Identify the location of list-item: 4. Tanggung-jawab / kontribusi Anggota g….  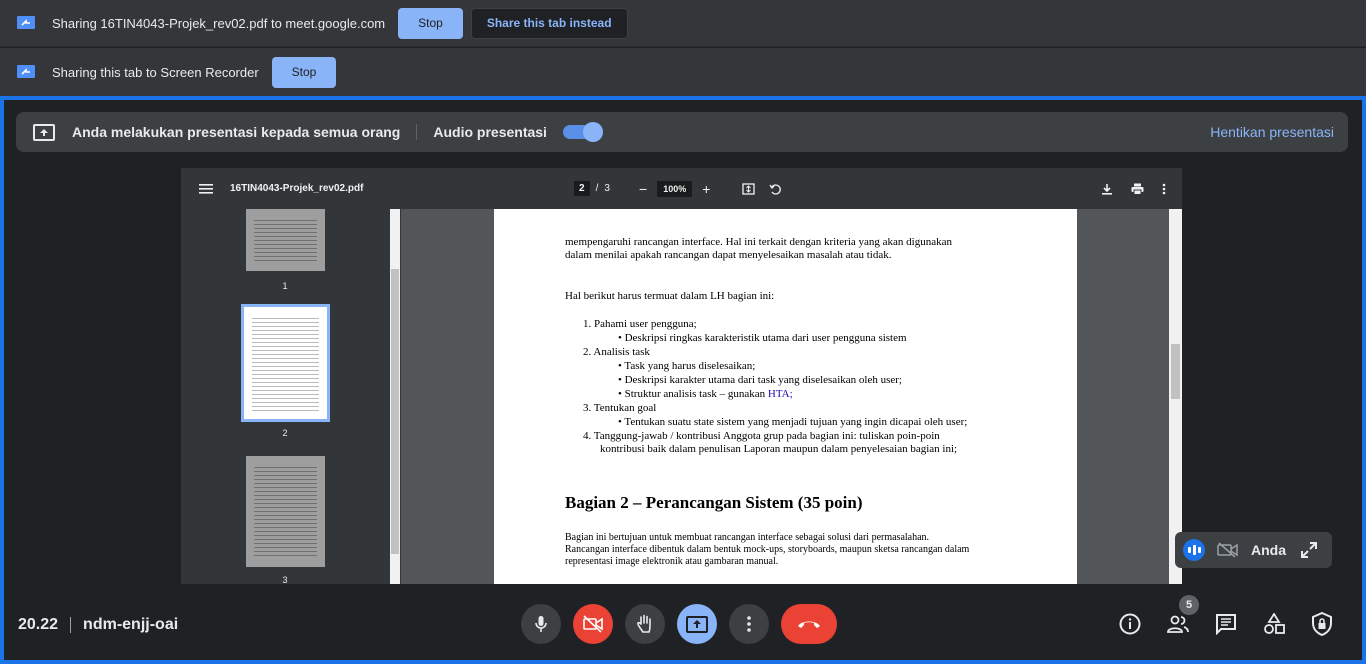
(761, 436).